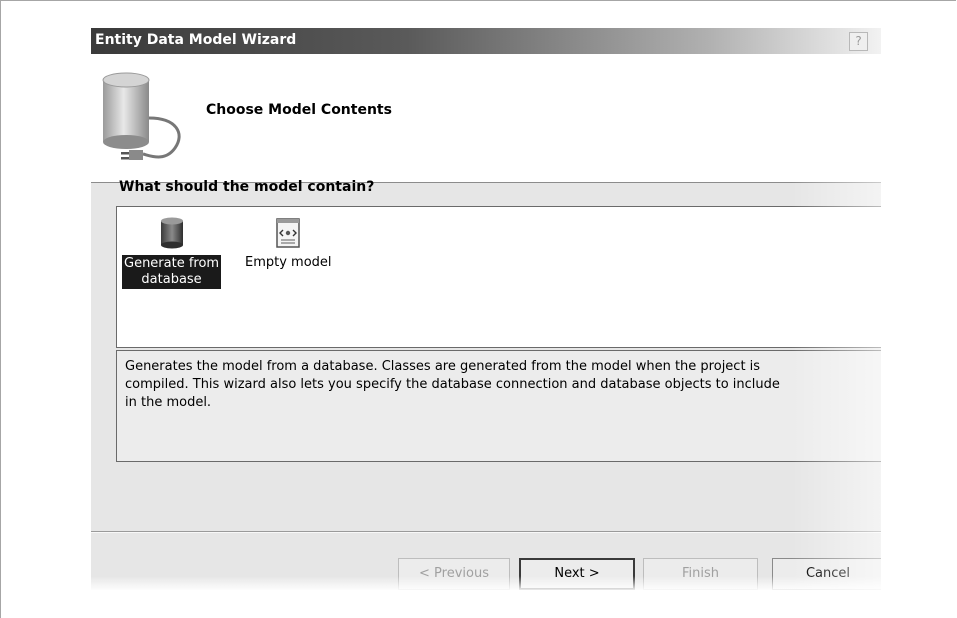 The image size is (957, 618). What do you see at coordinates (299, 110) in the screenshot?
I see `step-title: Choose Model Contents` at bounding box center [299, 110].